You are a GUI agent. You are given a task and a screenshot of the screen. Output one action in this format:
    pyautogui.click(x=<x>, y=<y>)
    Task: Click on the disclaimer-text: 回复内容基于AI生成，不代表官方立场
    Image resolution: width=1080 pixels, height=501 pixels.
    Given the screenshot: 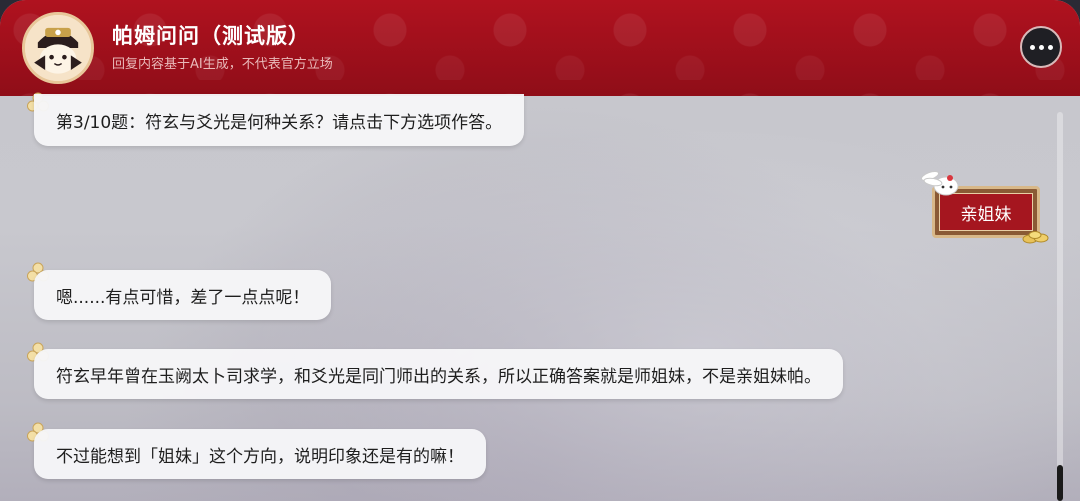 What is the action you would take?
    pyautogui.click(x=222, y=64)
    